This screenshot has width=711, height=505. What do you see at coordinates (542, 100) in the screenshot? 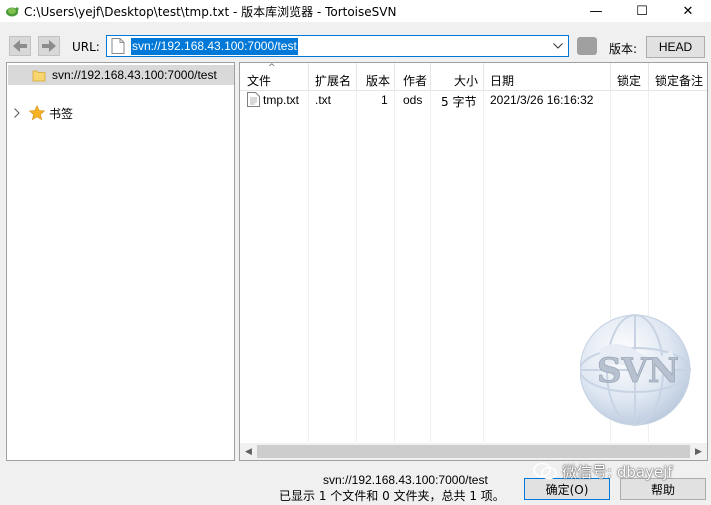
I see `cell-date: 2021/3/26 16:16:32` at bounding box center [542, 100].